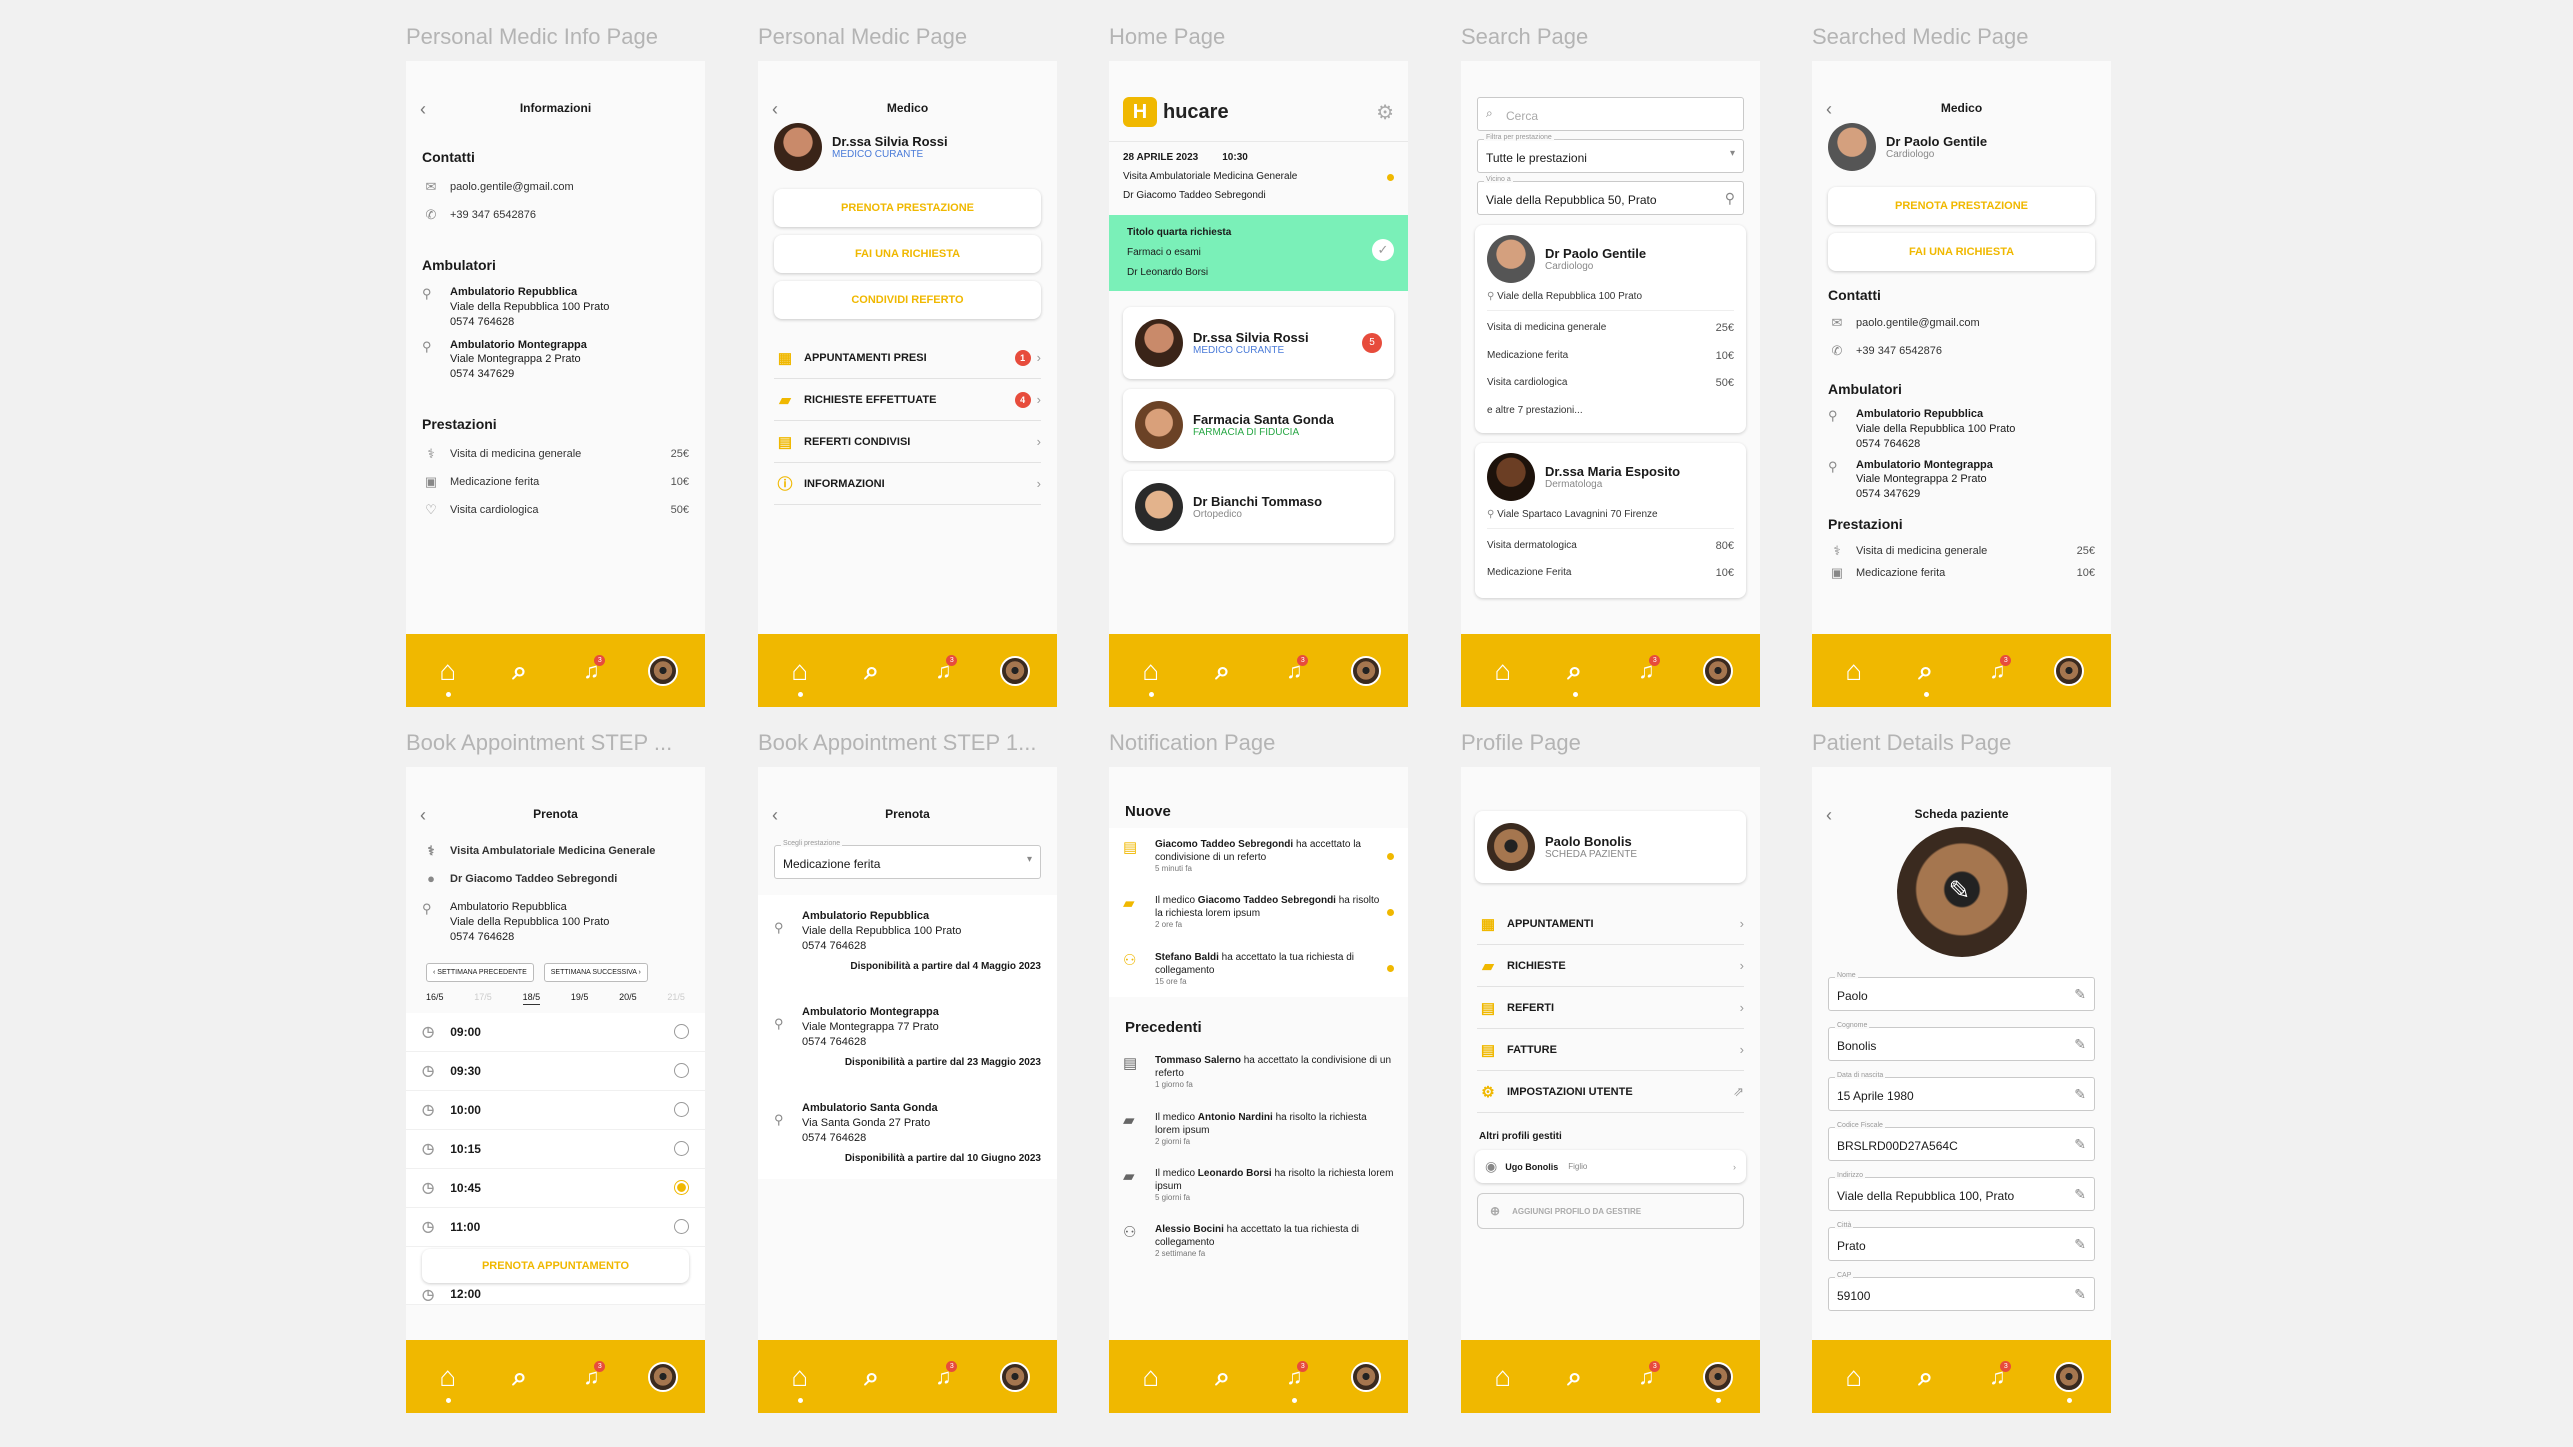 Image resolution: width=2573 pixels, height=1447 pixels. What do you see at coordinates (1610, 1092) in the screenshot?
I see `menu-settings: ⚙ IMPOSTAZIONI UTENTE ⇗` at bounding box center [1610, 1092].